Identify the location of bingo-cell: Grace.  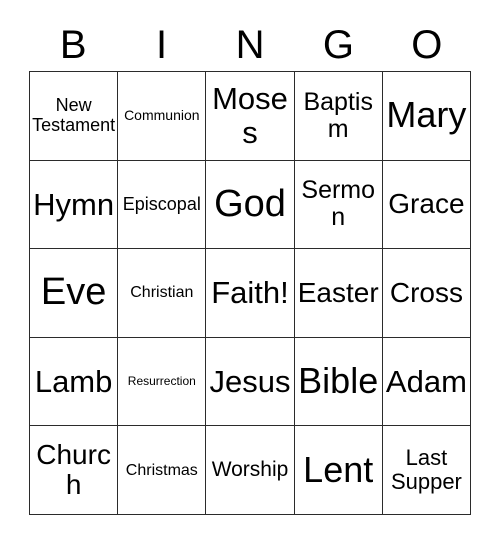
(427, 205).